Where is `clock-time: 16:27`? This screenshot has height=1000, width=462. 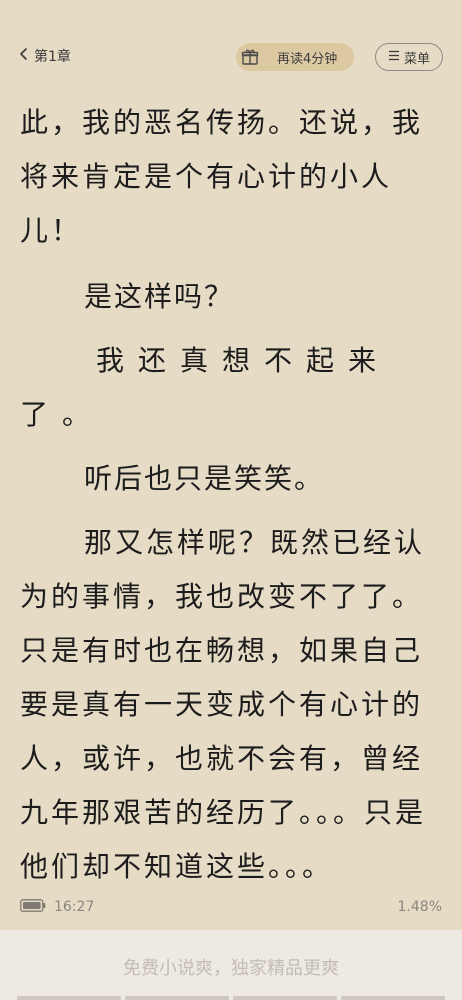
clock-time: 16:27 is located at coordinates (74, 907).